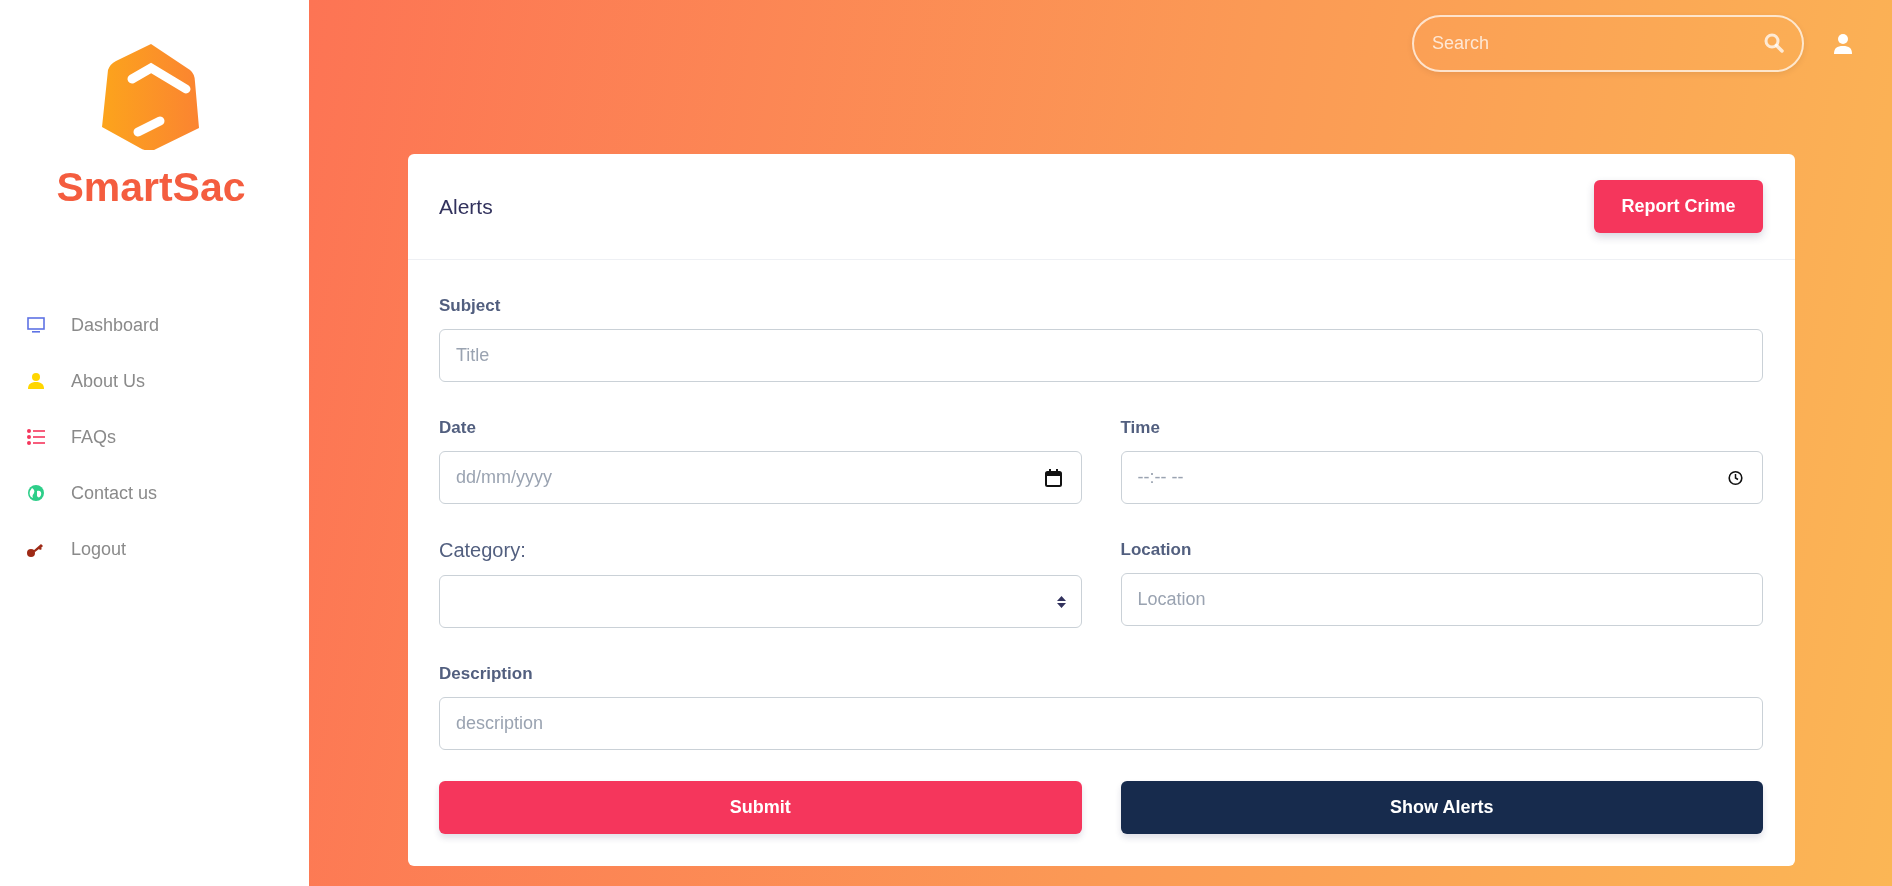 The height and width of the screenshot is (886, 1892). I want to click on card-title: Alerts, so click(466, 206).